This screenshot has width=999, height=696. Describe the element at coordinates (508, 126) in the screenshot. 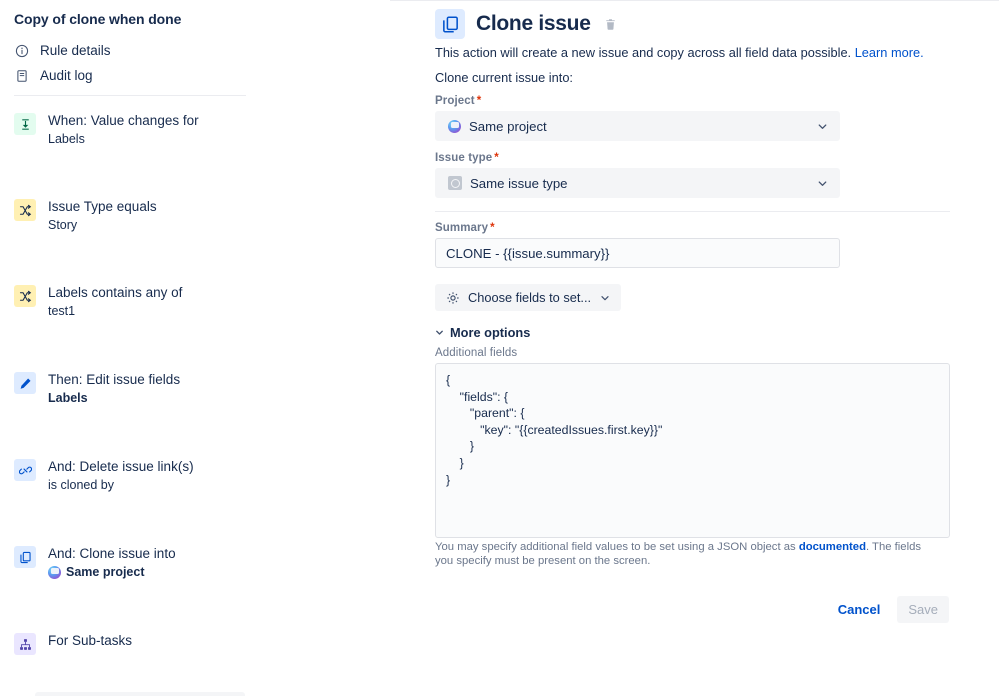

I see `project-select-value: Same project` at that location.